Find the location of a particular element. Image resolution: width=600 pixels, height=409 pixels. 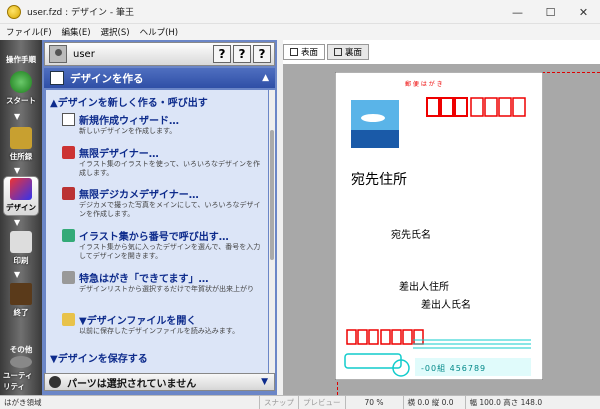

menu-file: ファイル(F) is located at coordinates (29, 32).